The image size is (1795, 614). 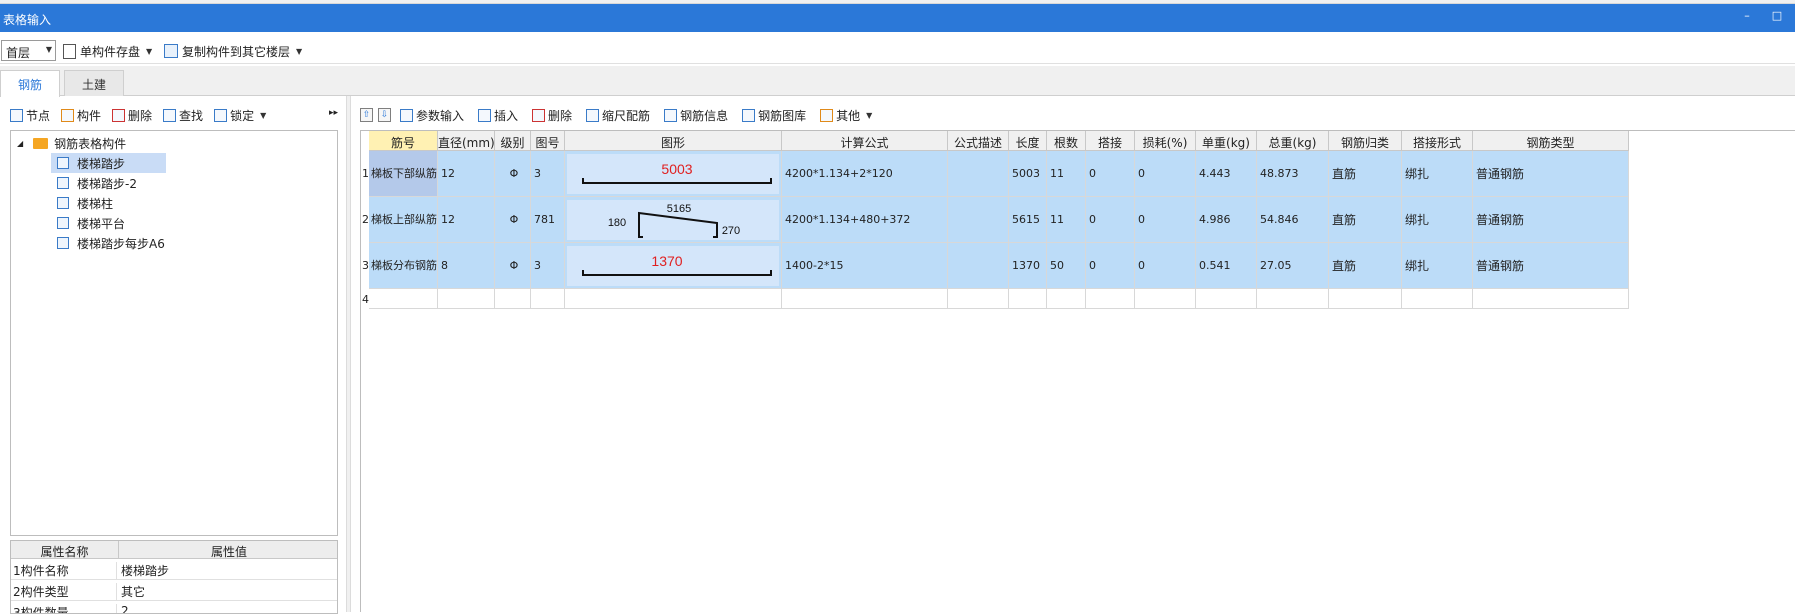 I want to click on save-component-button: 单构件存盘 ▼, so click(x=107, y=51).